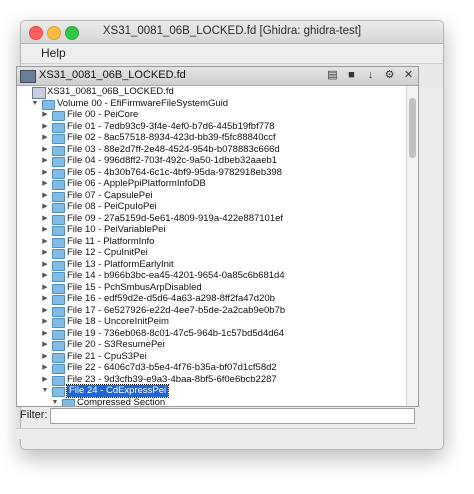 The height and width of the screenshot is (494, 474). I want to click on tree-node-label: File 12 - CpuInitPei, so click(107, 253).